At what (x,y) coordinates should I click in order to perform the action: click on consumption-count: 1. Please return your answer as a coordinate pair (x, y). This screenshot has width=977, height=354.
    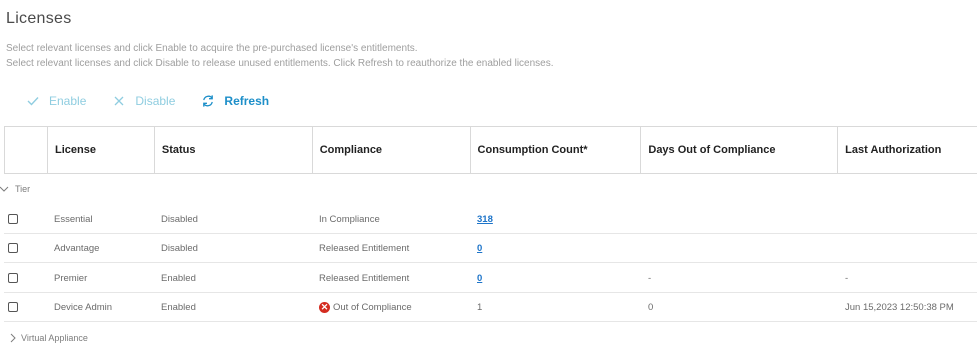
    Looking at the image, I should click on (480, 307).